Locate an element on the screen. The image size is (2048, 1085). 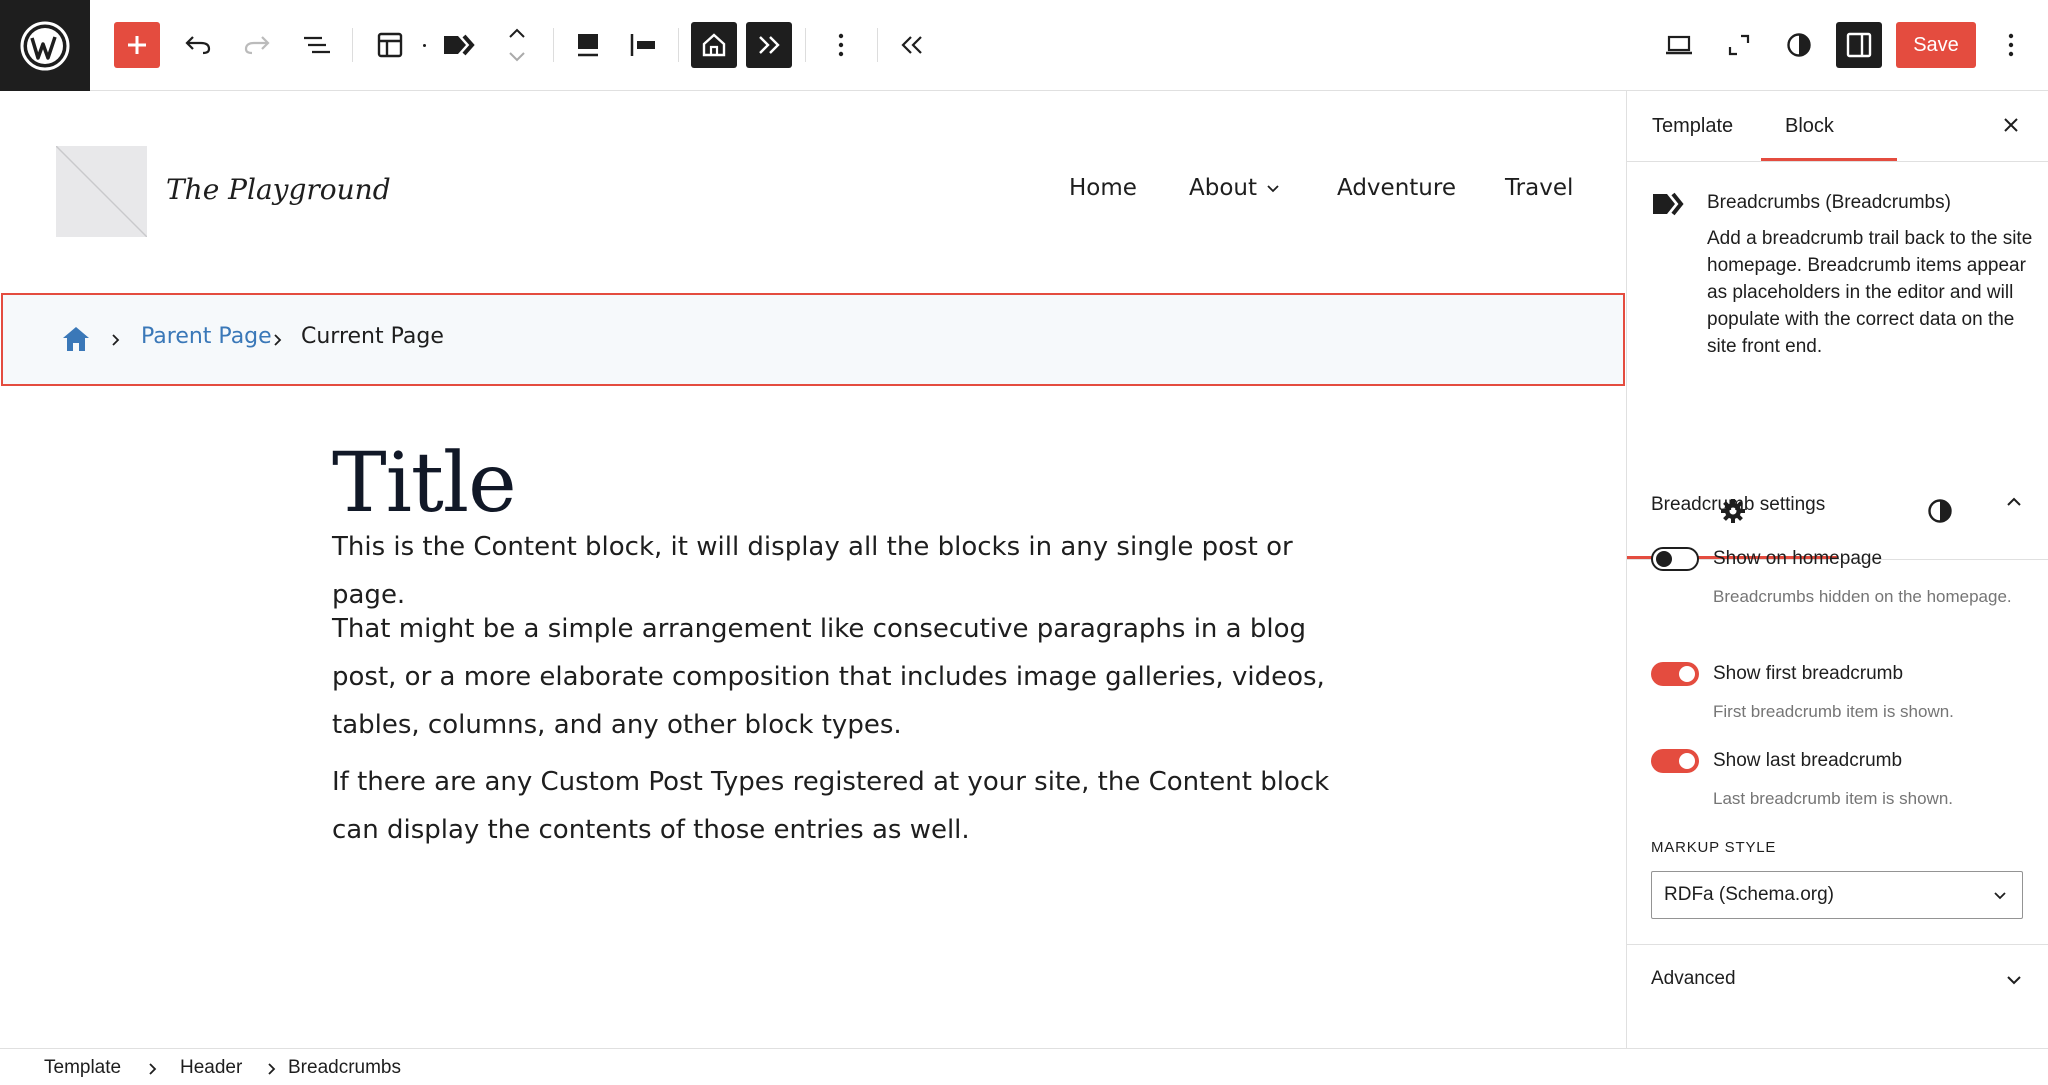
toggle-label: Show on homepage is located at coordinates (1798, 558).